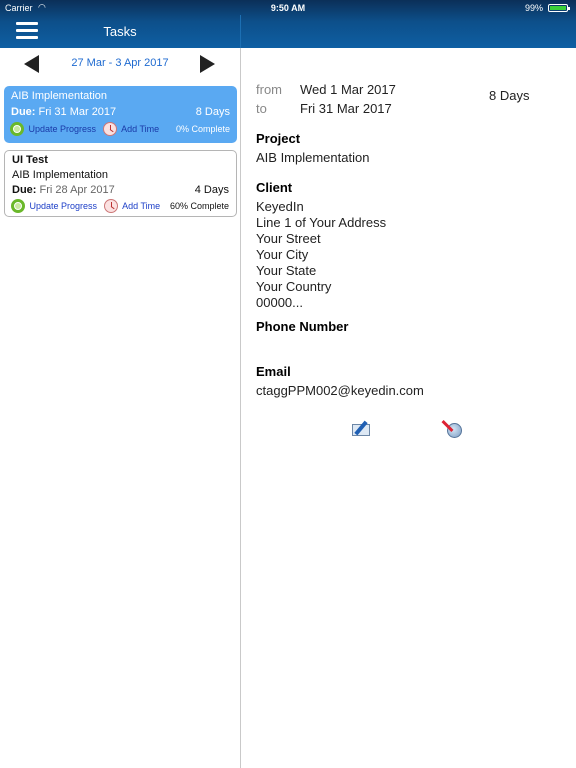  What do you see at coordinates (212, 112) in the screenshot?
I see `task-days: 8 Days` at bounding box center [212, 112].